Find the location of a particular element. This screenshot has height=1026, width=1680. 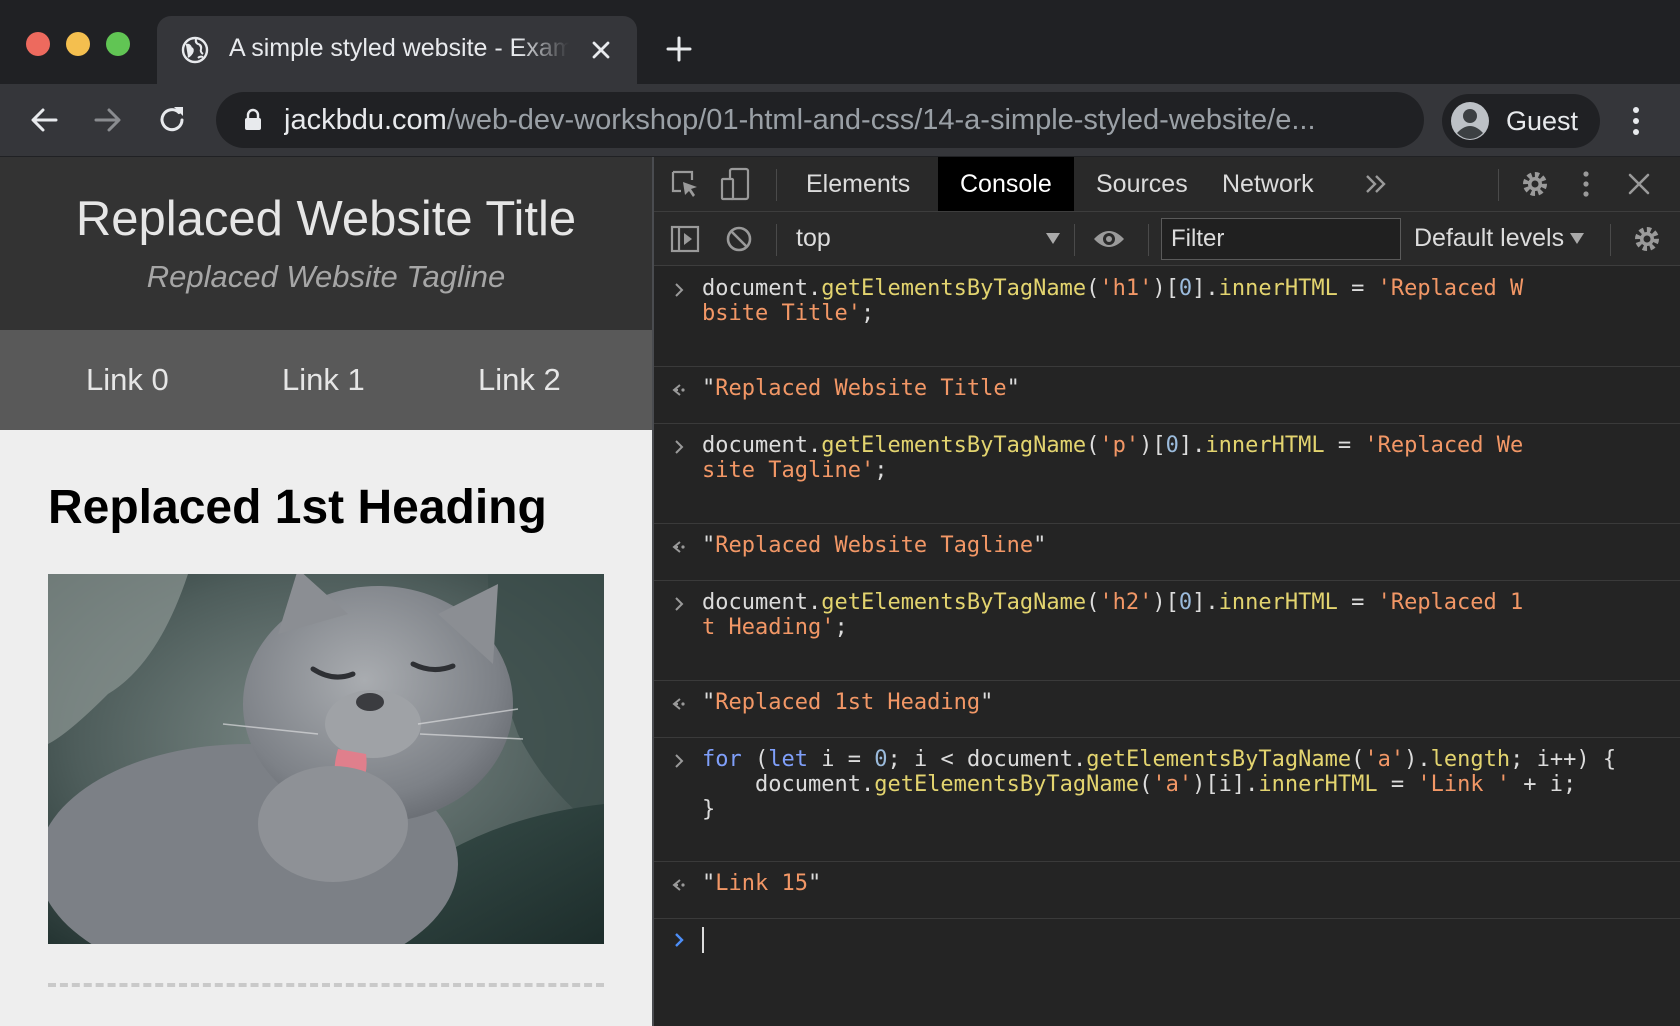

profile-button: Guest is located at coordinates (1521, 121).